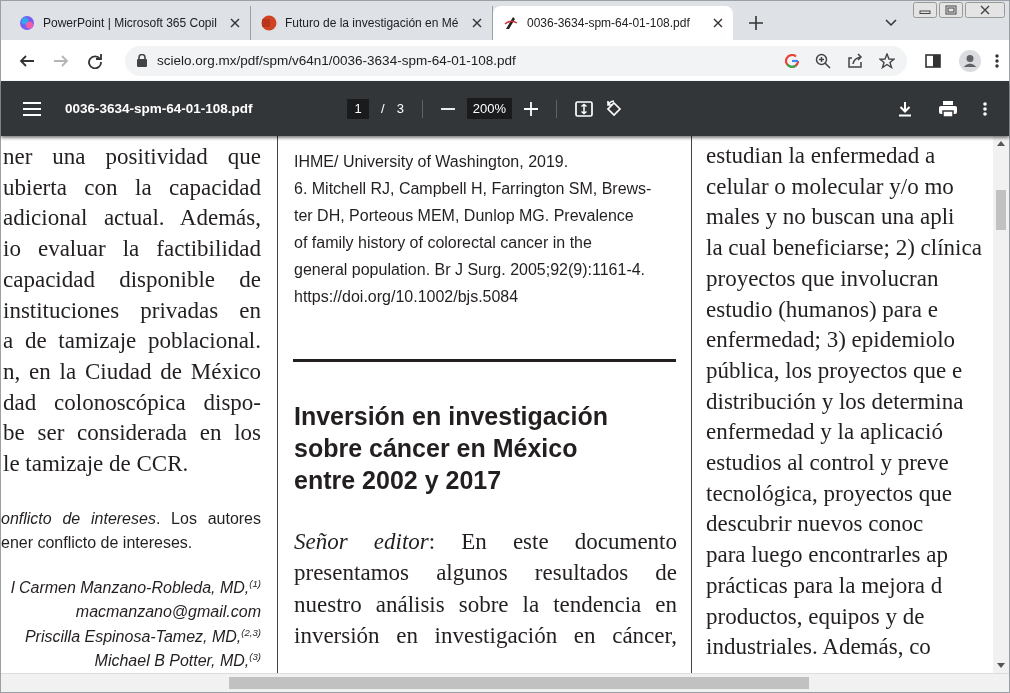  What do you see at coordinates (27, 23) in the screenshot?
I see `app-logo-icon` at bounding box center [27, 23].